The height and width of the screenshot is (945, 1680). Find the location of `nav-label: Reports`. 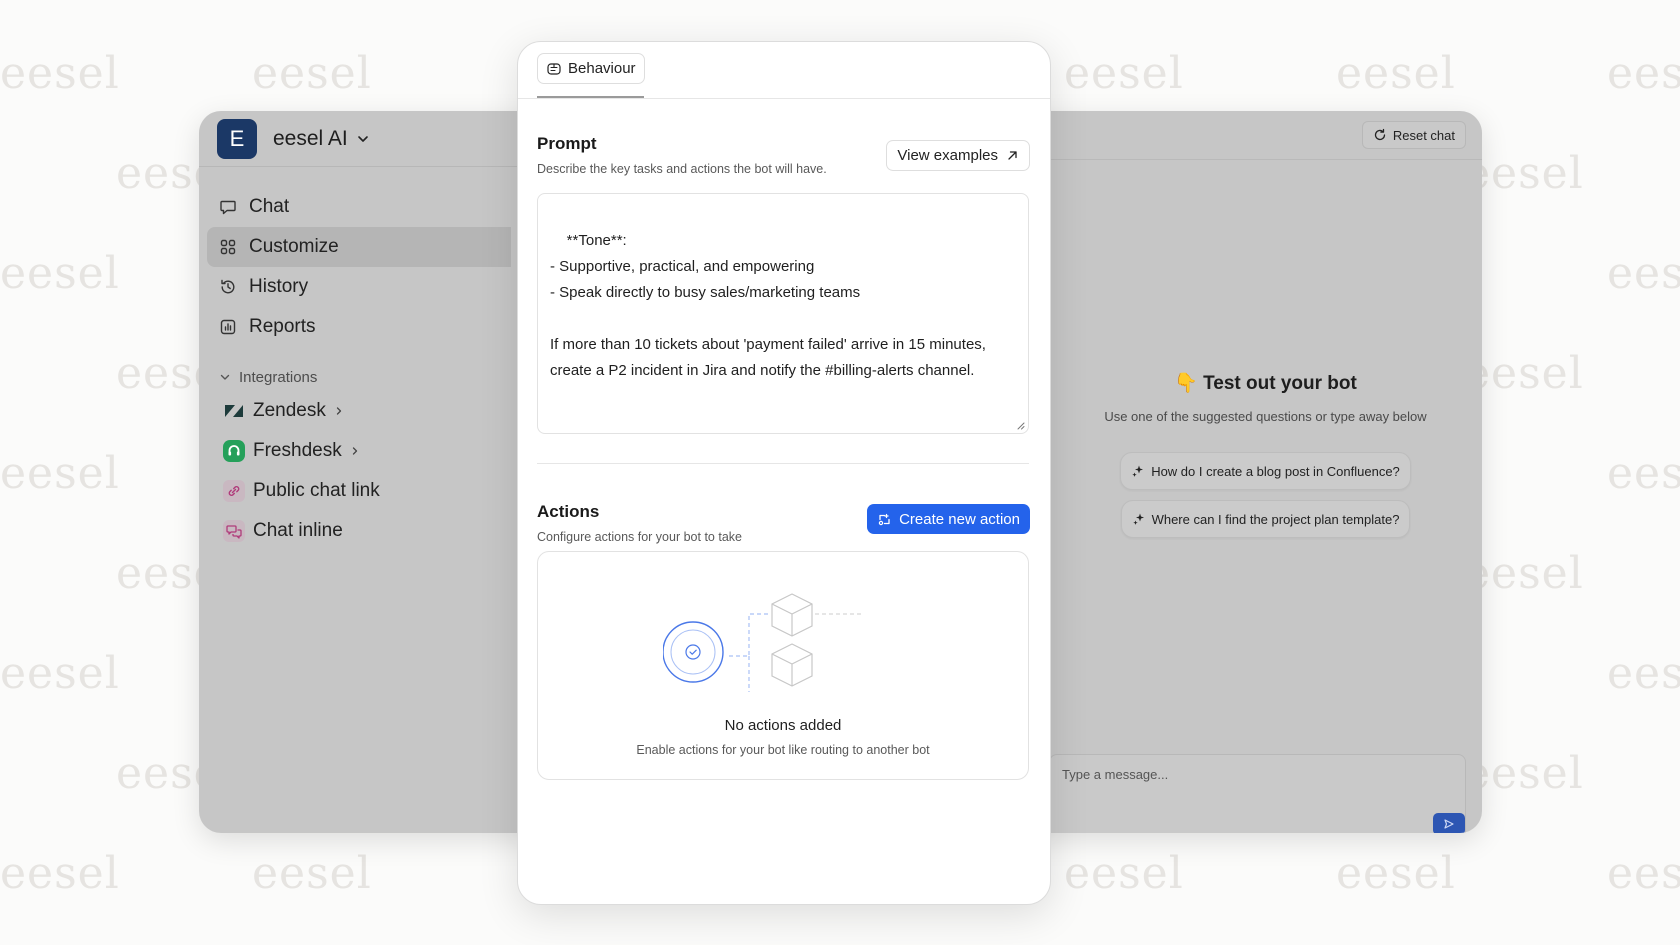

nav-label: Reports is located at coordinates (282, 326).